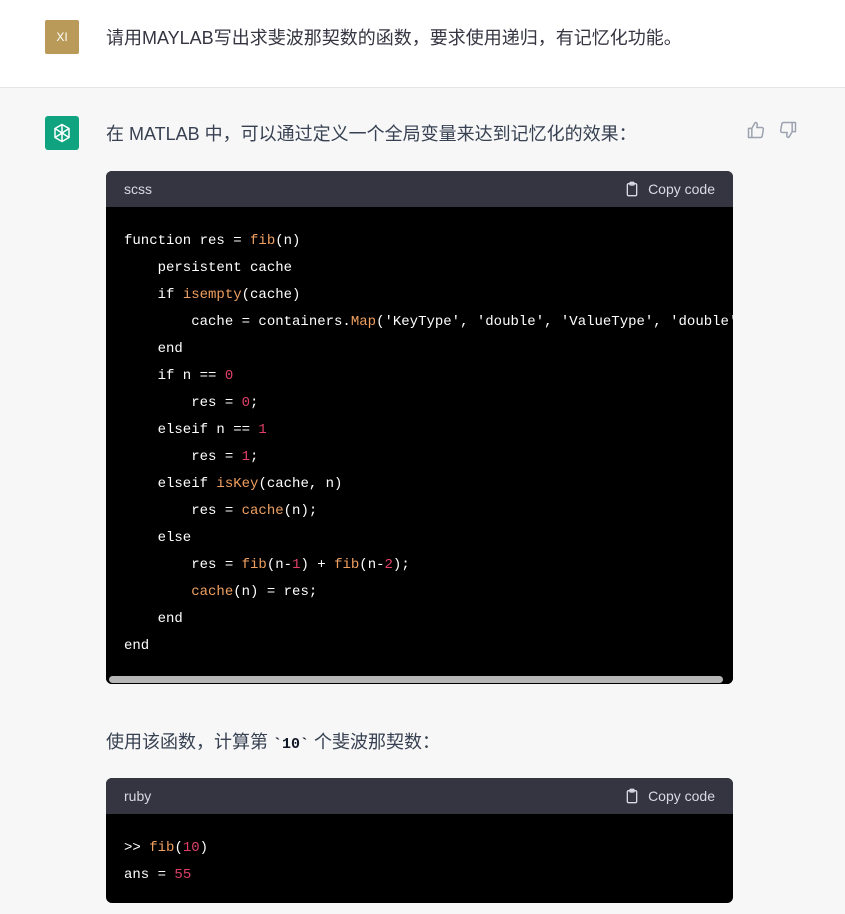  Describe the element at coordinates (208, 268) in the screenshot. I see `code-line: persistent cache` at that location.